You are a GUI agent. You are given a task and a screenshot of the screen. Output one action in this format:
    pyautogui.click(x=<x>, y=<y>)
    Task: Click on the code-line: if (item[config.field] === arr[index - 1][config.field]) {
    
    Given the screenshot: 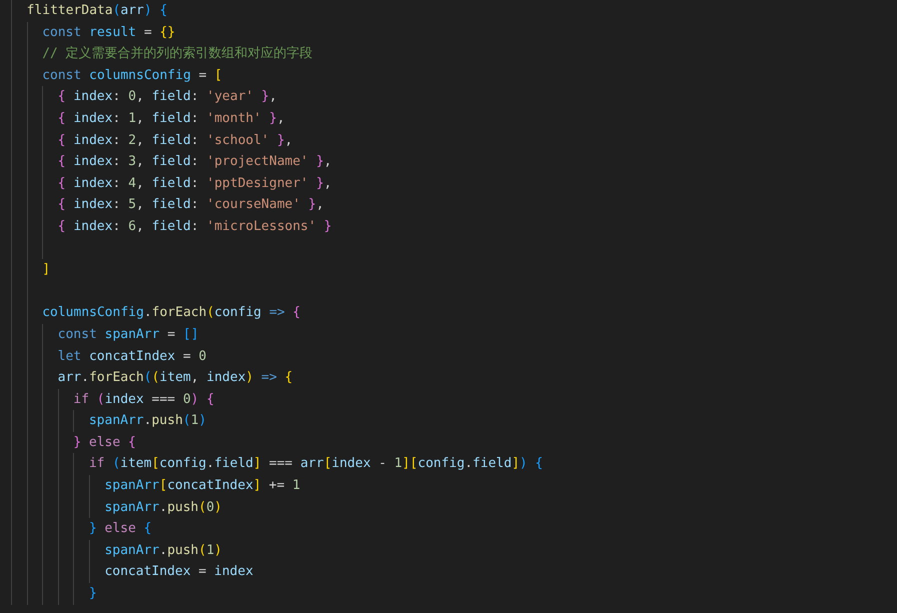 What is the action you would take?
    pyautogui.click(x=315, y=464)
    